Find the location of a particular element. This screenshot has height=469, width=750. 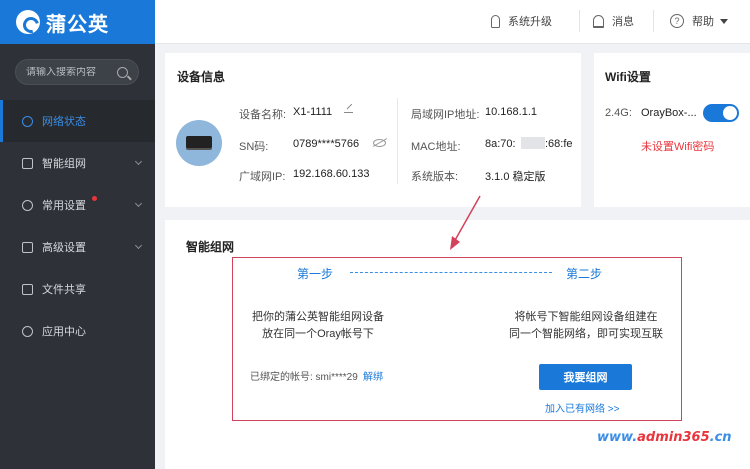

app-name: 蒲公英 is located at coordinates (77, 24).